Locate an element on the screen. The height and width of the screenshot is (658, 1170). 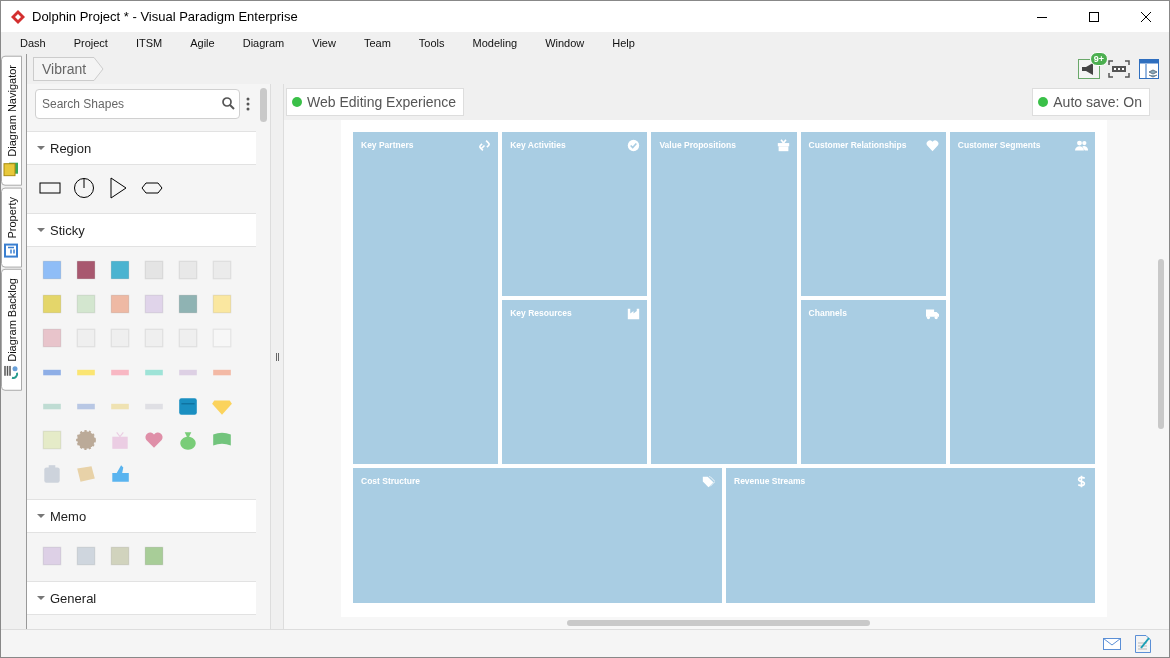
fit-view-icon is located at coordinates (1119, 69).